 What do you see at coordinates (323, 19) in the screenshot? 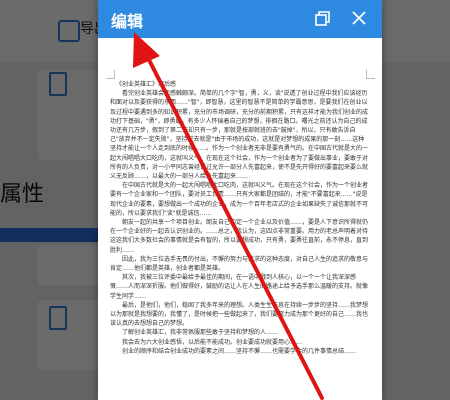
I see `restore-window-icon` at bounding box center [323, 19].